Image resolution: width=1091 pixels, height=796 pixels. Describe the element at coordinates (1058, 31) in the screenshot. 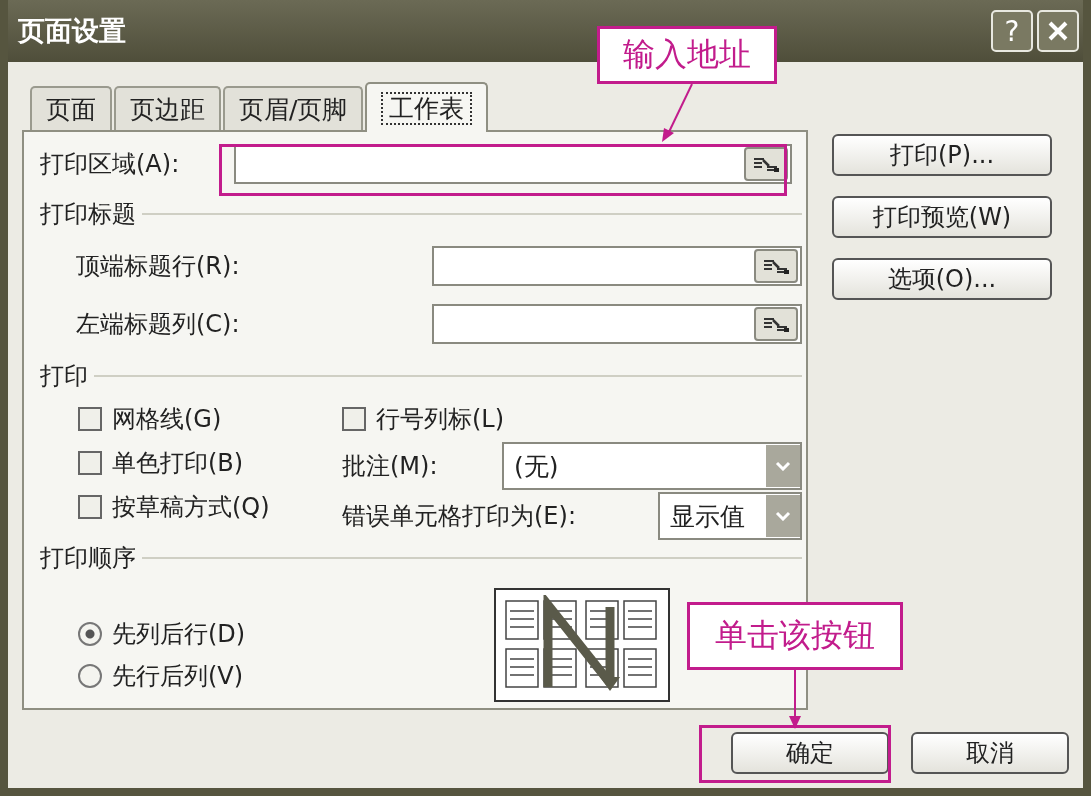

I see `close-button` at that location.